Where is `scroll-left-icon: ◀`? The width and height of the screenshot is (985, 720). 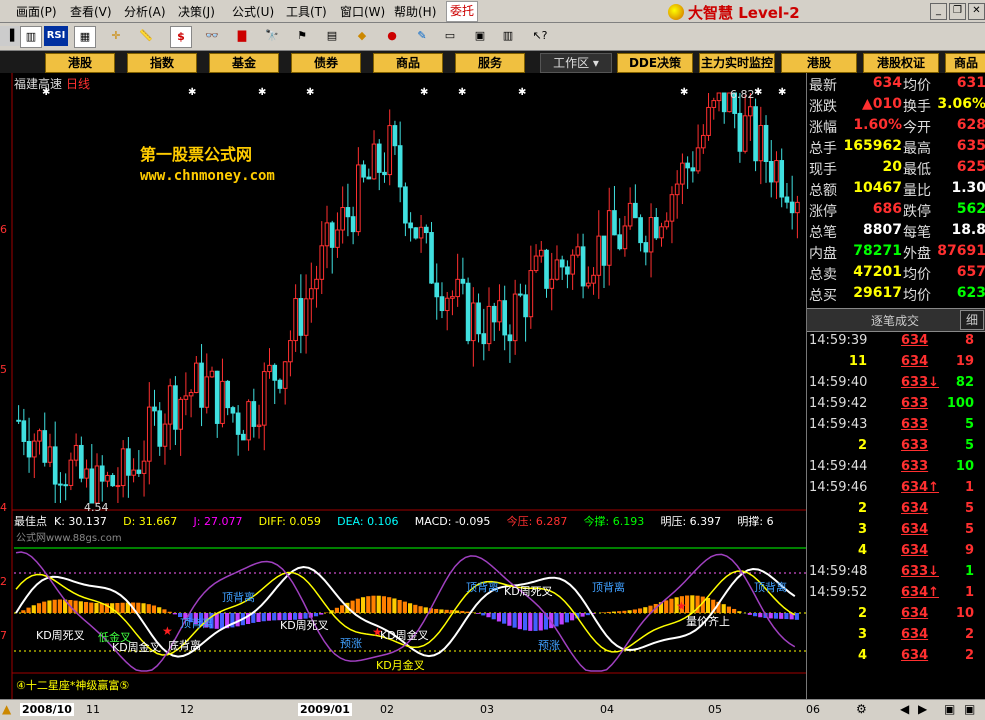
scroll-left-icon: ◀ is located at coordinates (904, 709).